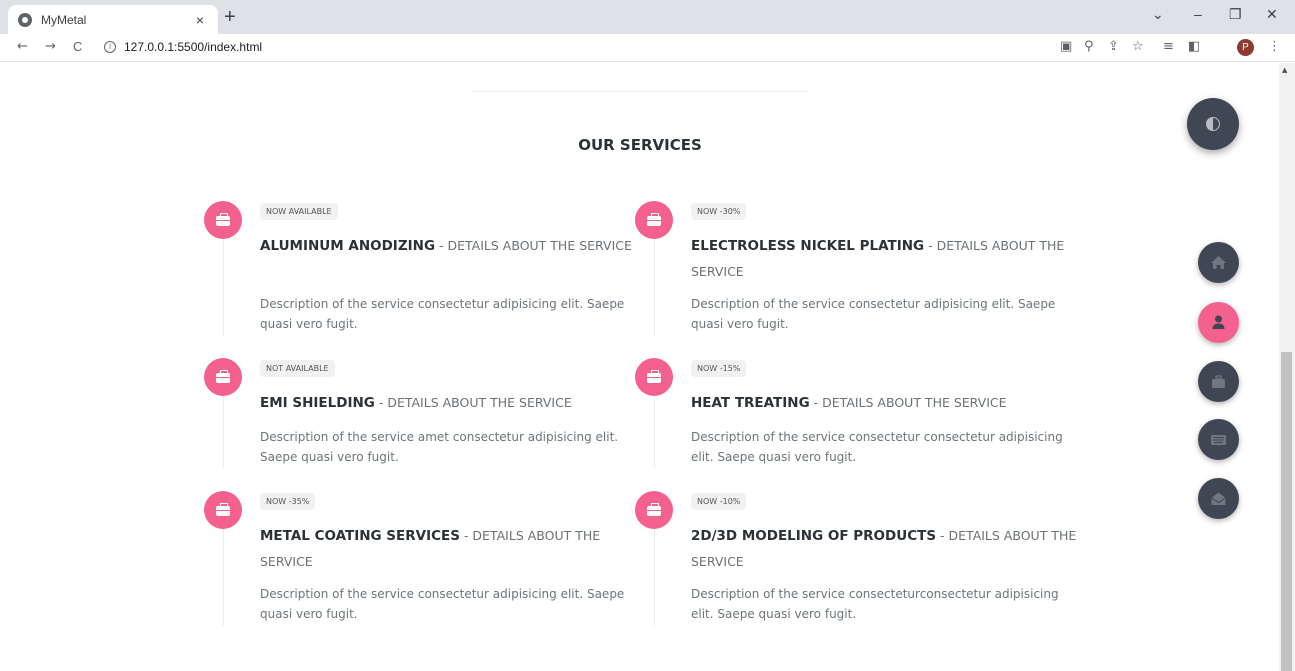 This screenshot has width=1295, height=671. What do you see at coordinates (814, 536) in the screenshot?
I see `service-name: 2D/3D MODELING OF PRODUCTS` at bounding box center [814, 536].